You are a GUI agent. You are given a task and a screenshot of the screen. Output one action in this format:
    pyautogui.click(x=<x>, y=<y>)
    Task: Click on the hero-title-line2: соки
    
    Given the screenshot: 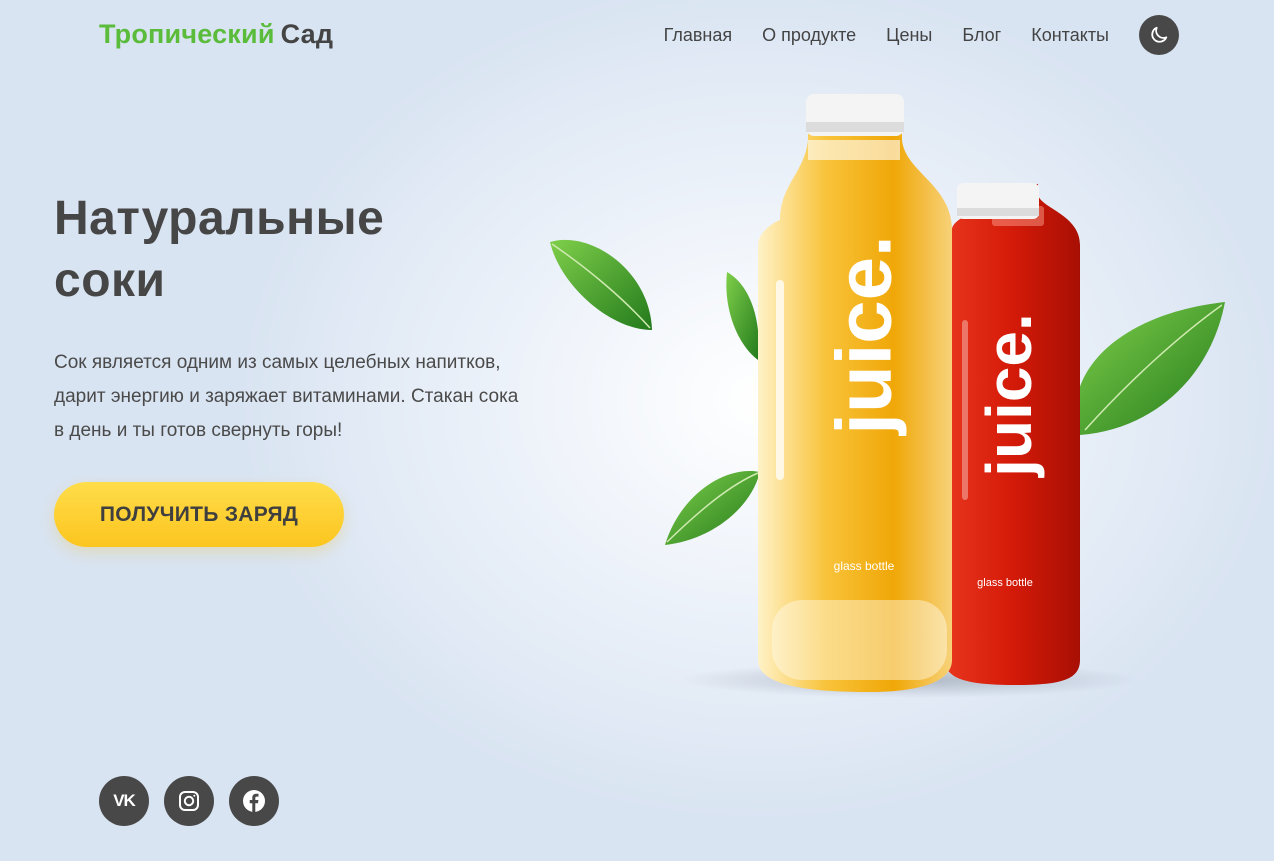 What is the action you would take?
    pyautogui.click(x=110, y=280)
    